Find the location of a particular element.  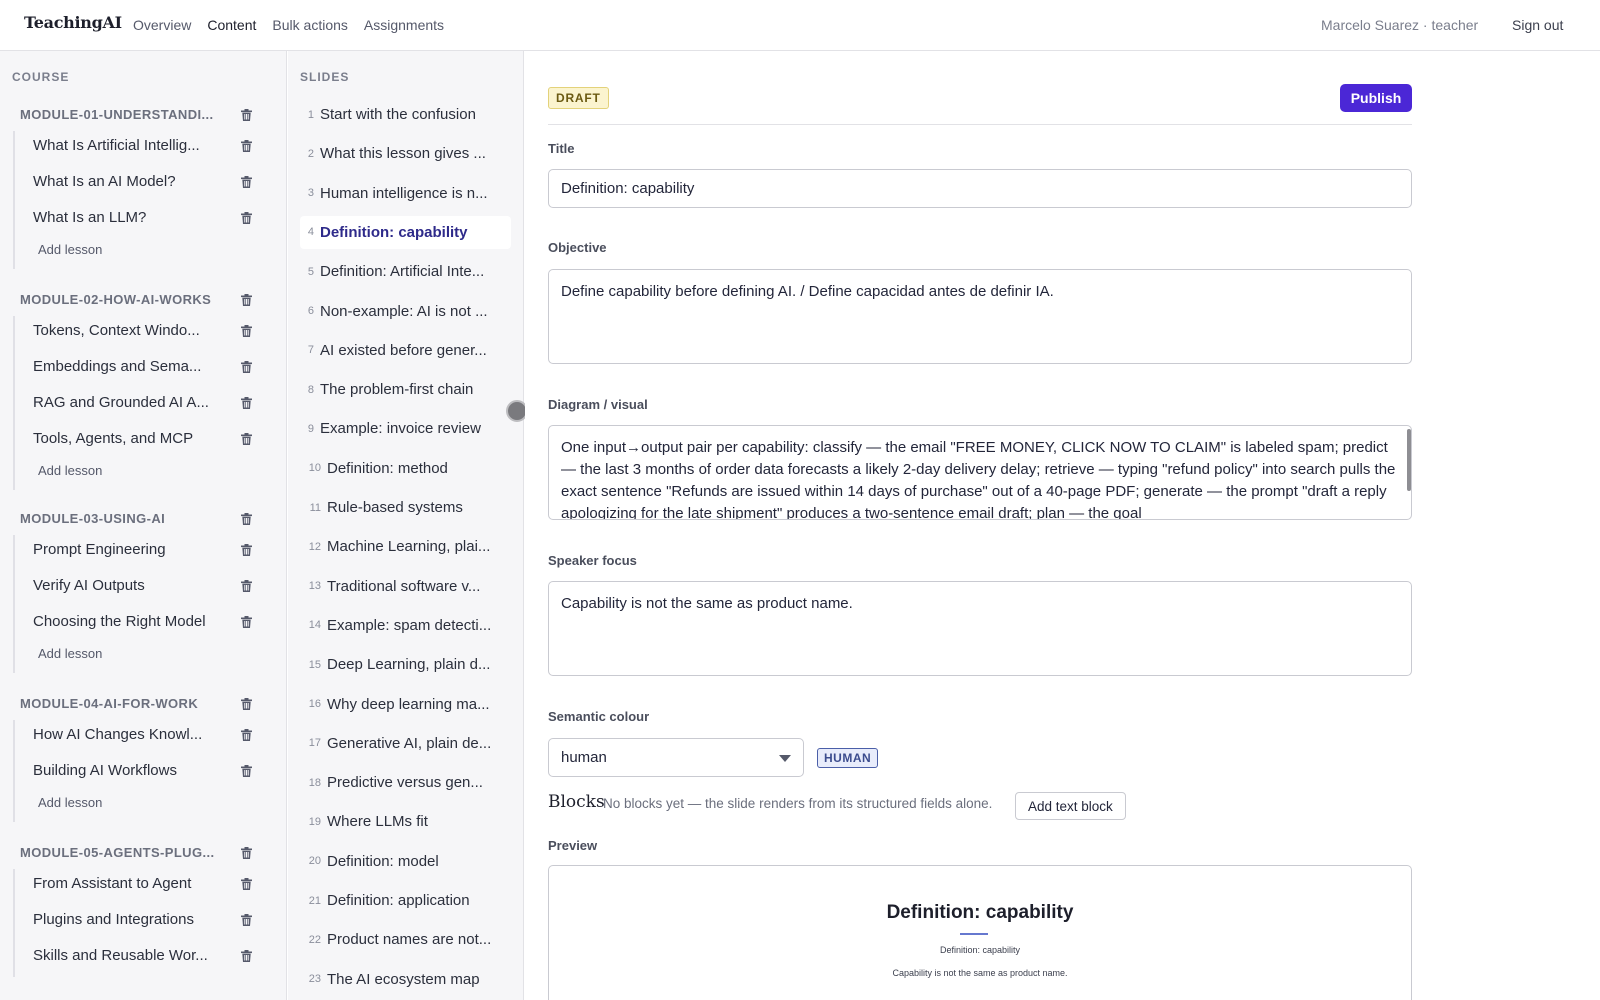

slide-title: The problem-first chain is located at coordinates (397, 390).